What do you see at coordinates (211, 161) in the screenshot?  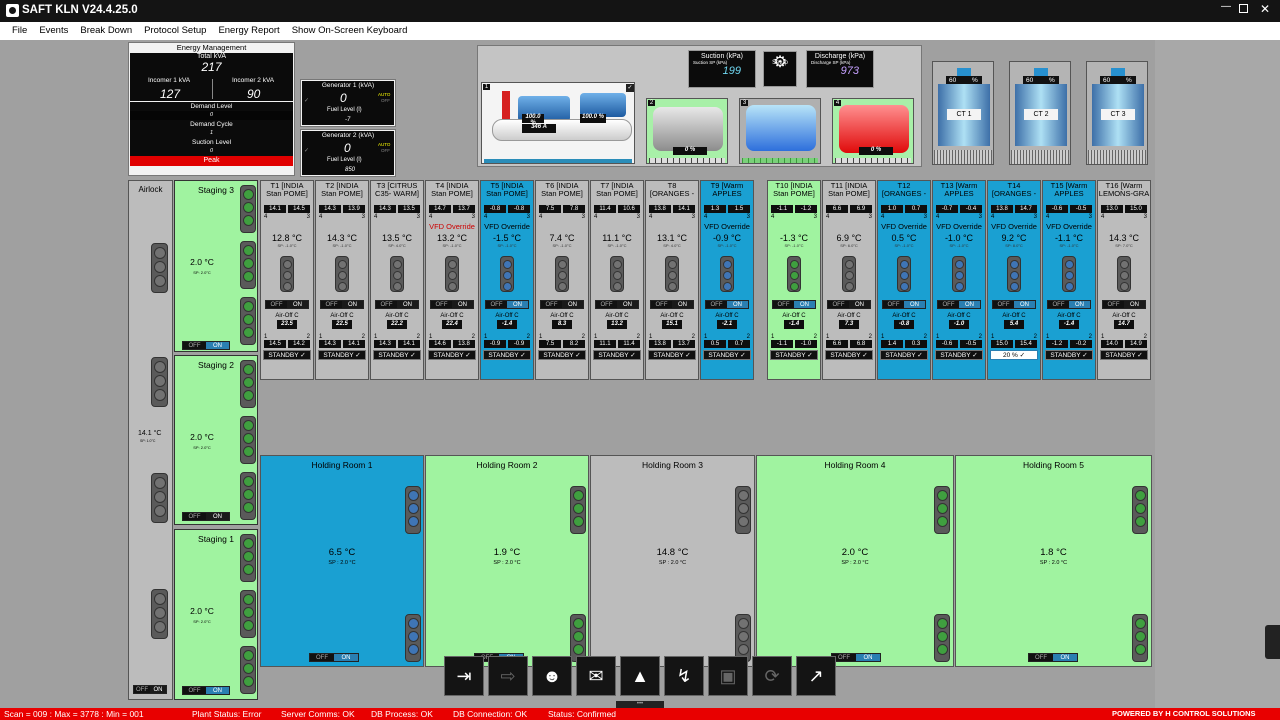 I see `peak-indicator: Peak` at bounding box center [211, 161].